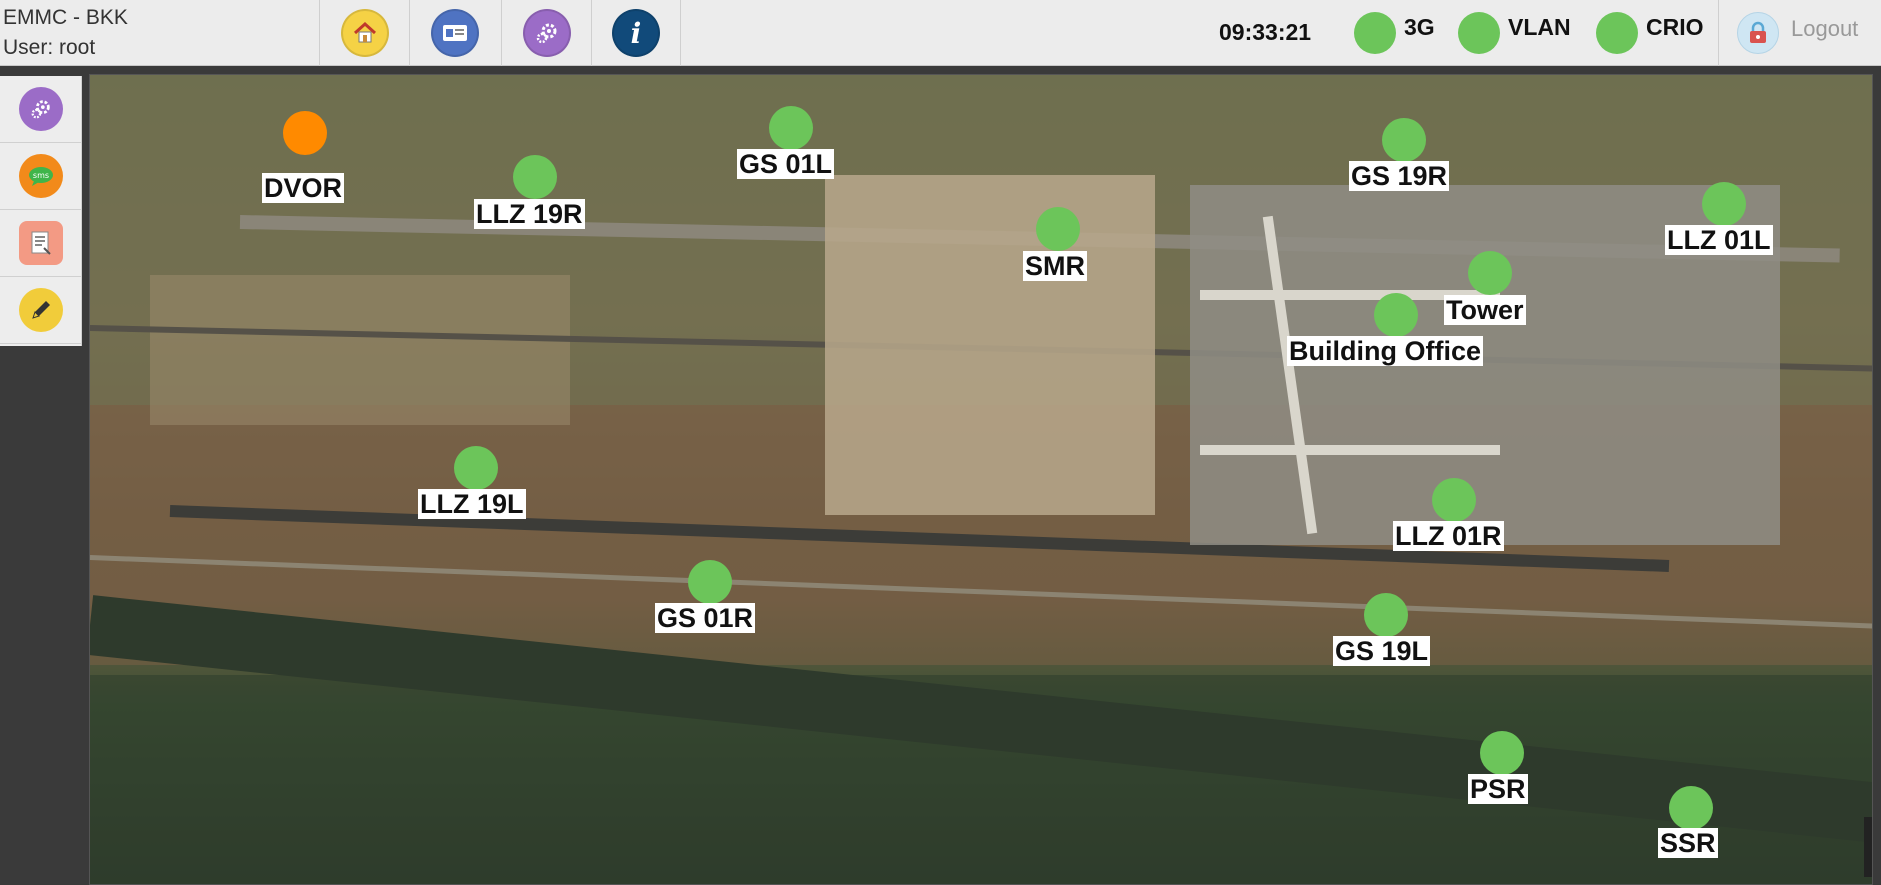  I want to click on station-label-gs-01l: GS 01L, so click(786, 164).